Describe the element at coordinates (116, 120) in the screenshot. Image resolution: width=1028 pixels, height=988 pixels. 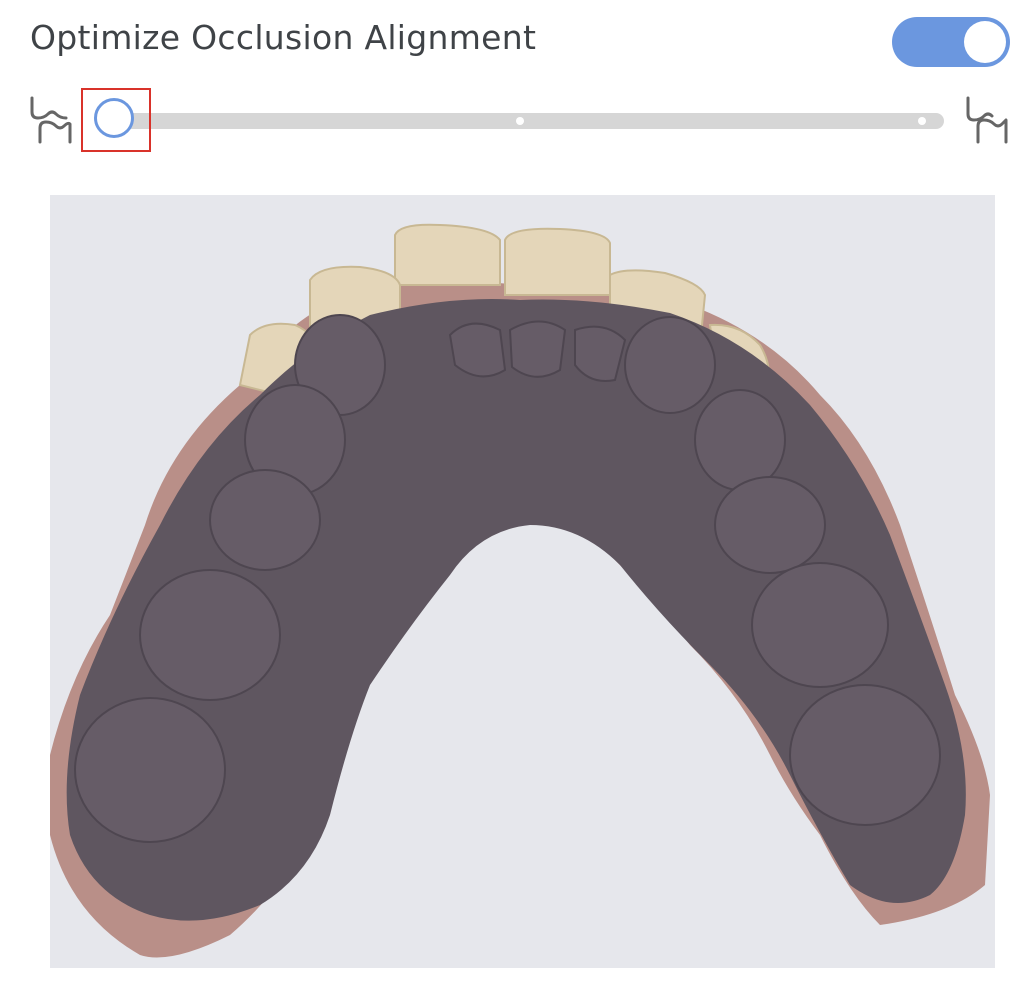
I see `selection-highlight` at that location.